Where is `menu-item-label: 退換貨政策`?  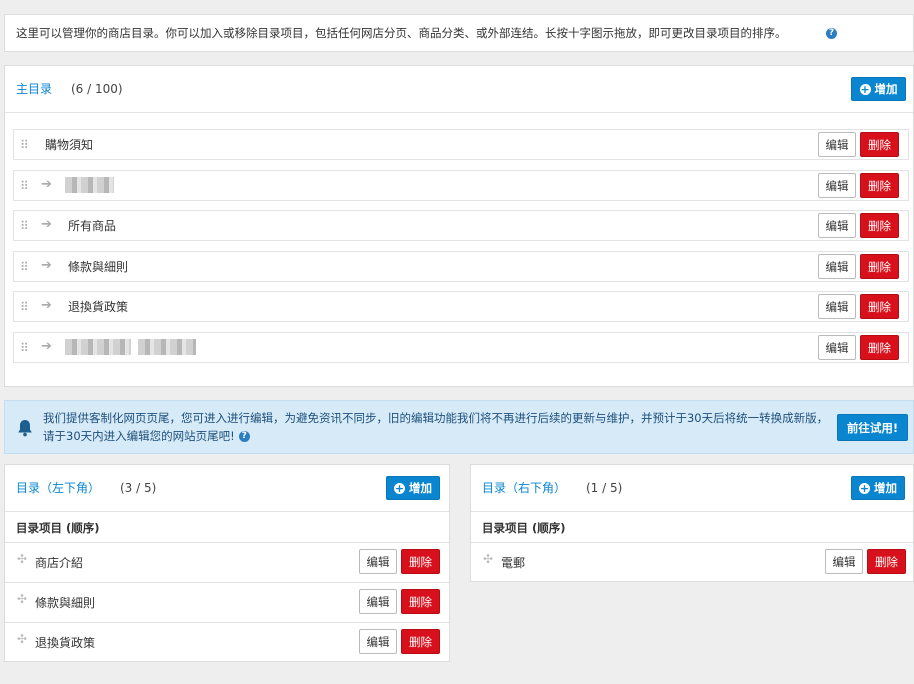
menu-item-label: 退換貨政策 is located at coordinates (98, 307).